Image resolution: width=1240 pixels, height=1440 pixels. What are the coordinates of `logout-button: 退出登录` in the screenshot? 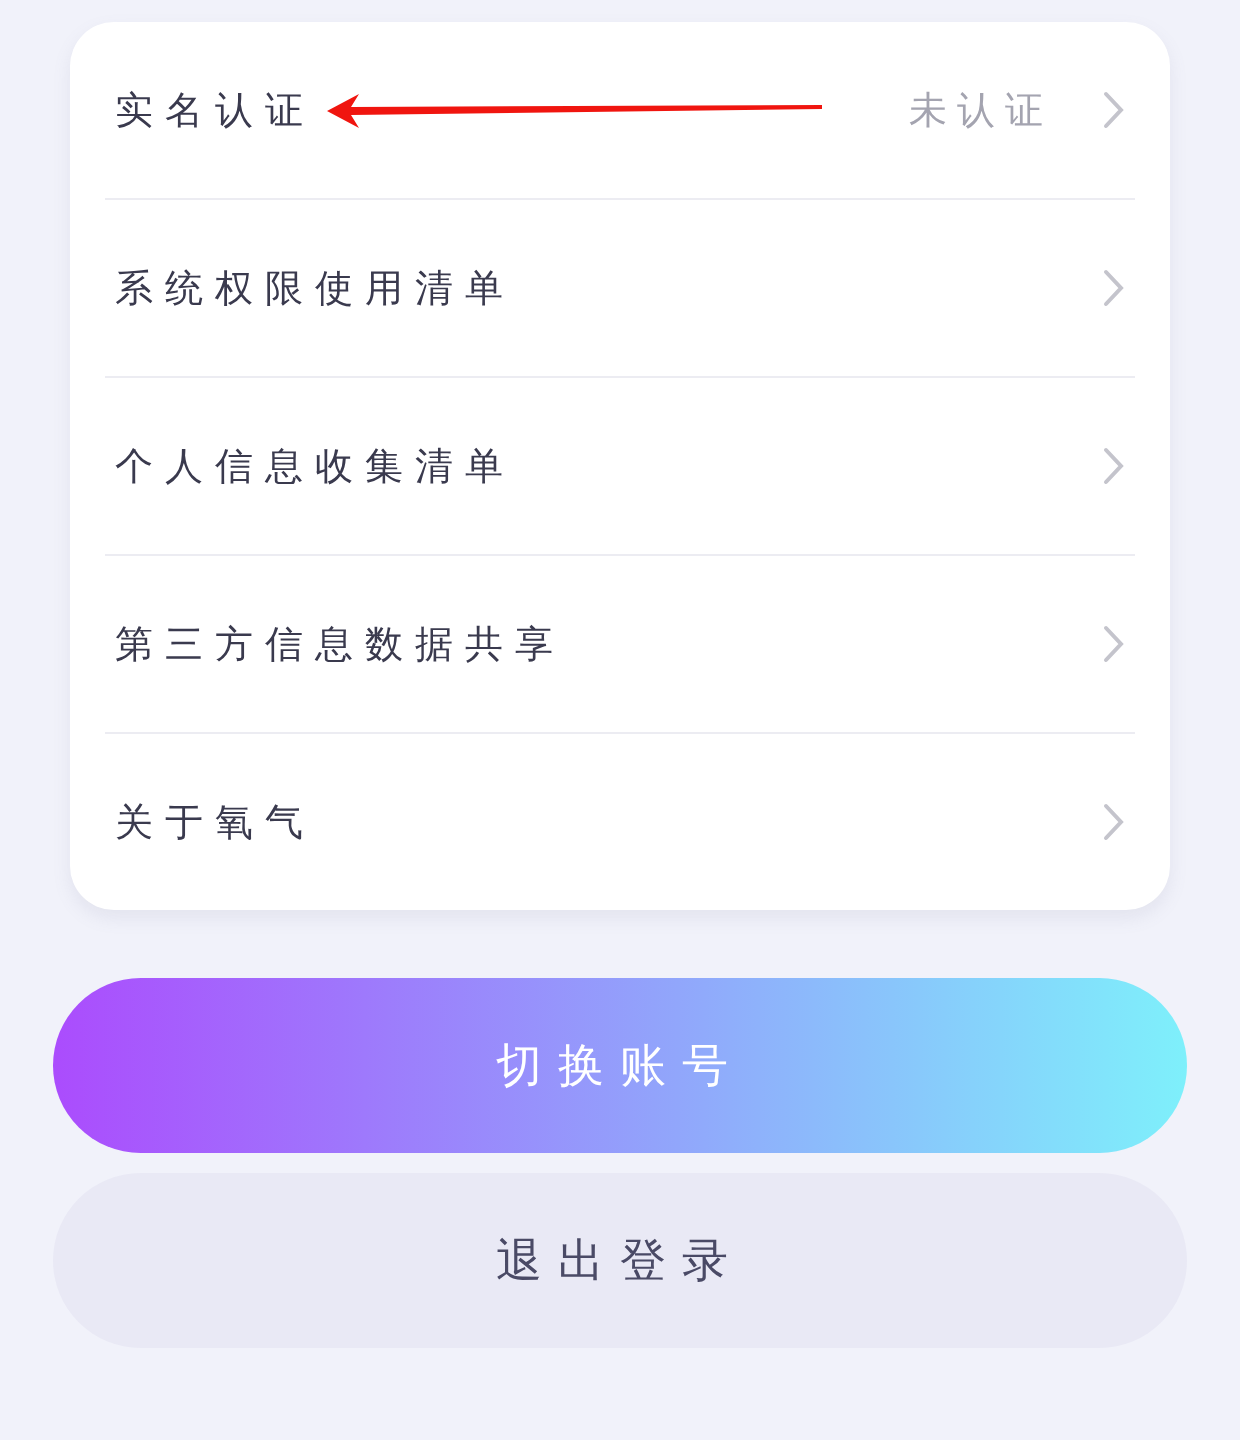 It's located at (620, 1260).